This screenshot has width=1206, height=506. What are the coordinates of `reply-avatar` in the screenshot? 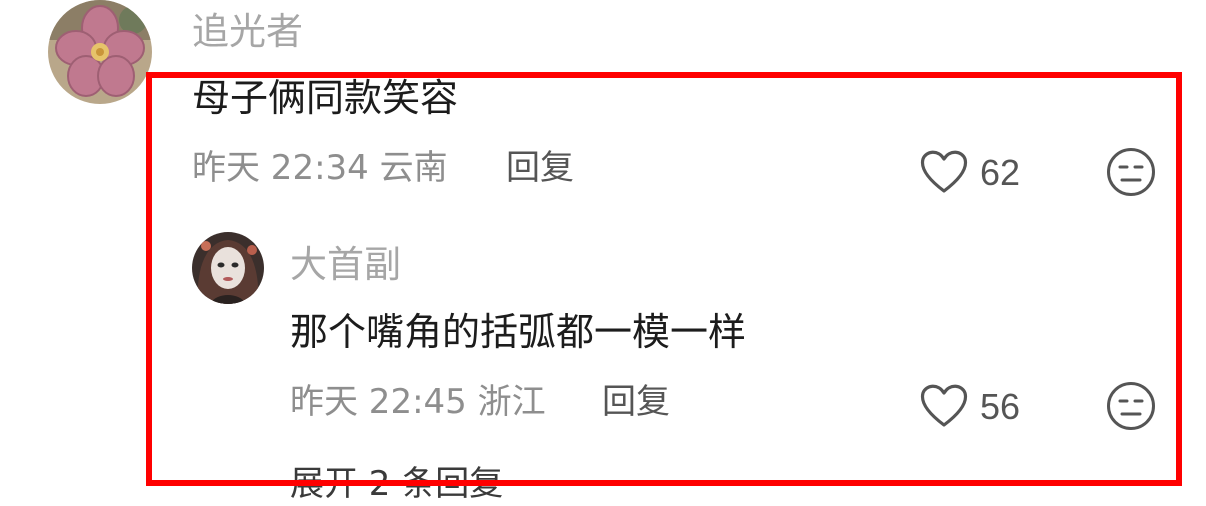 It's located at (228, 268).